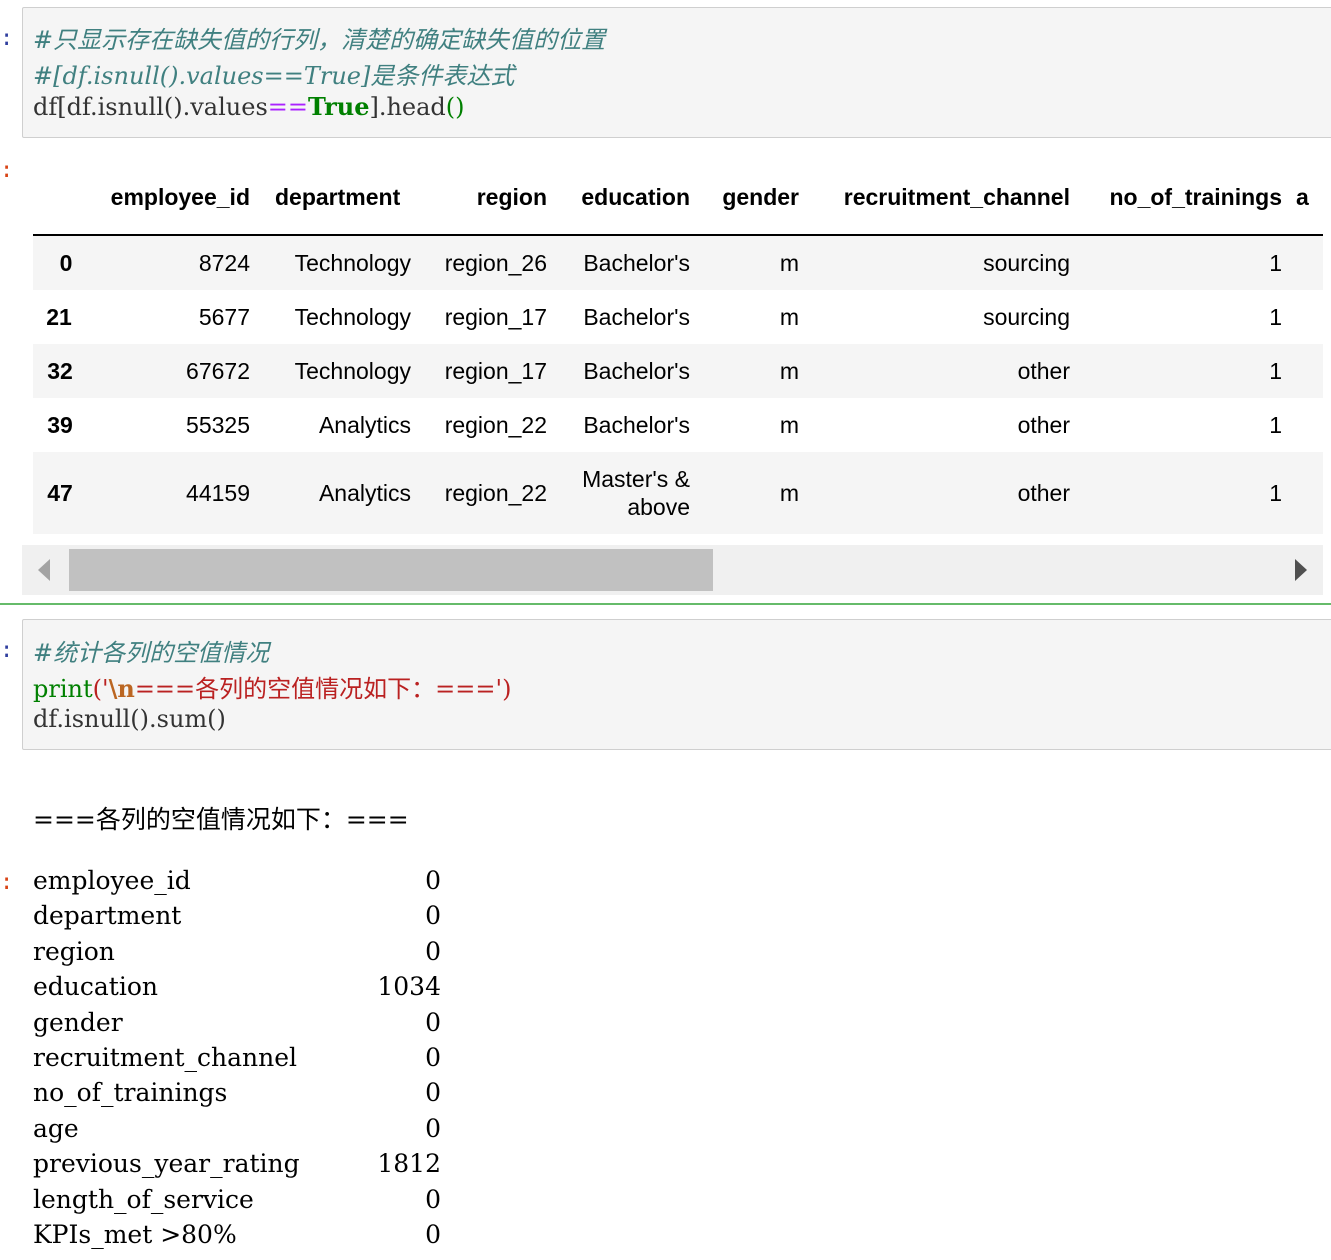 This screenshot has width=1331, height=1260. What do you see at coordinates (760, 196) in the screenshot?
I see `header-gender: gender` at bounding box center [760, 196].